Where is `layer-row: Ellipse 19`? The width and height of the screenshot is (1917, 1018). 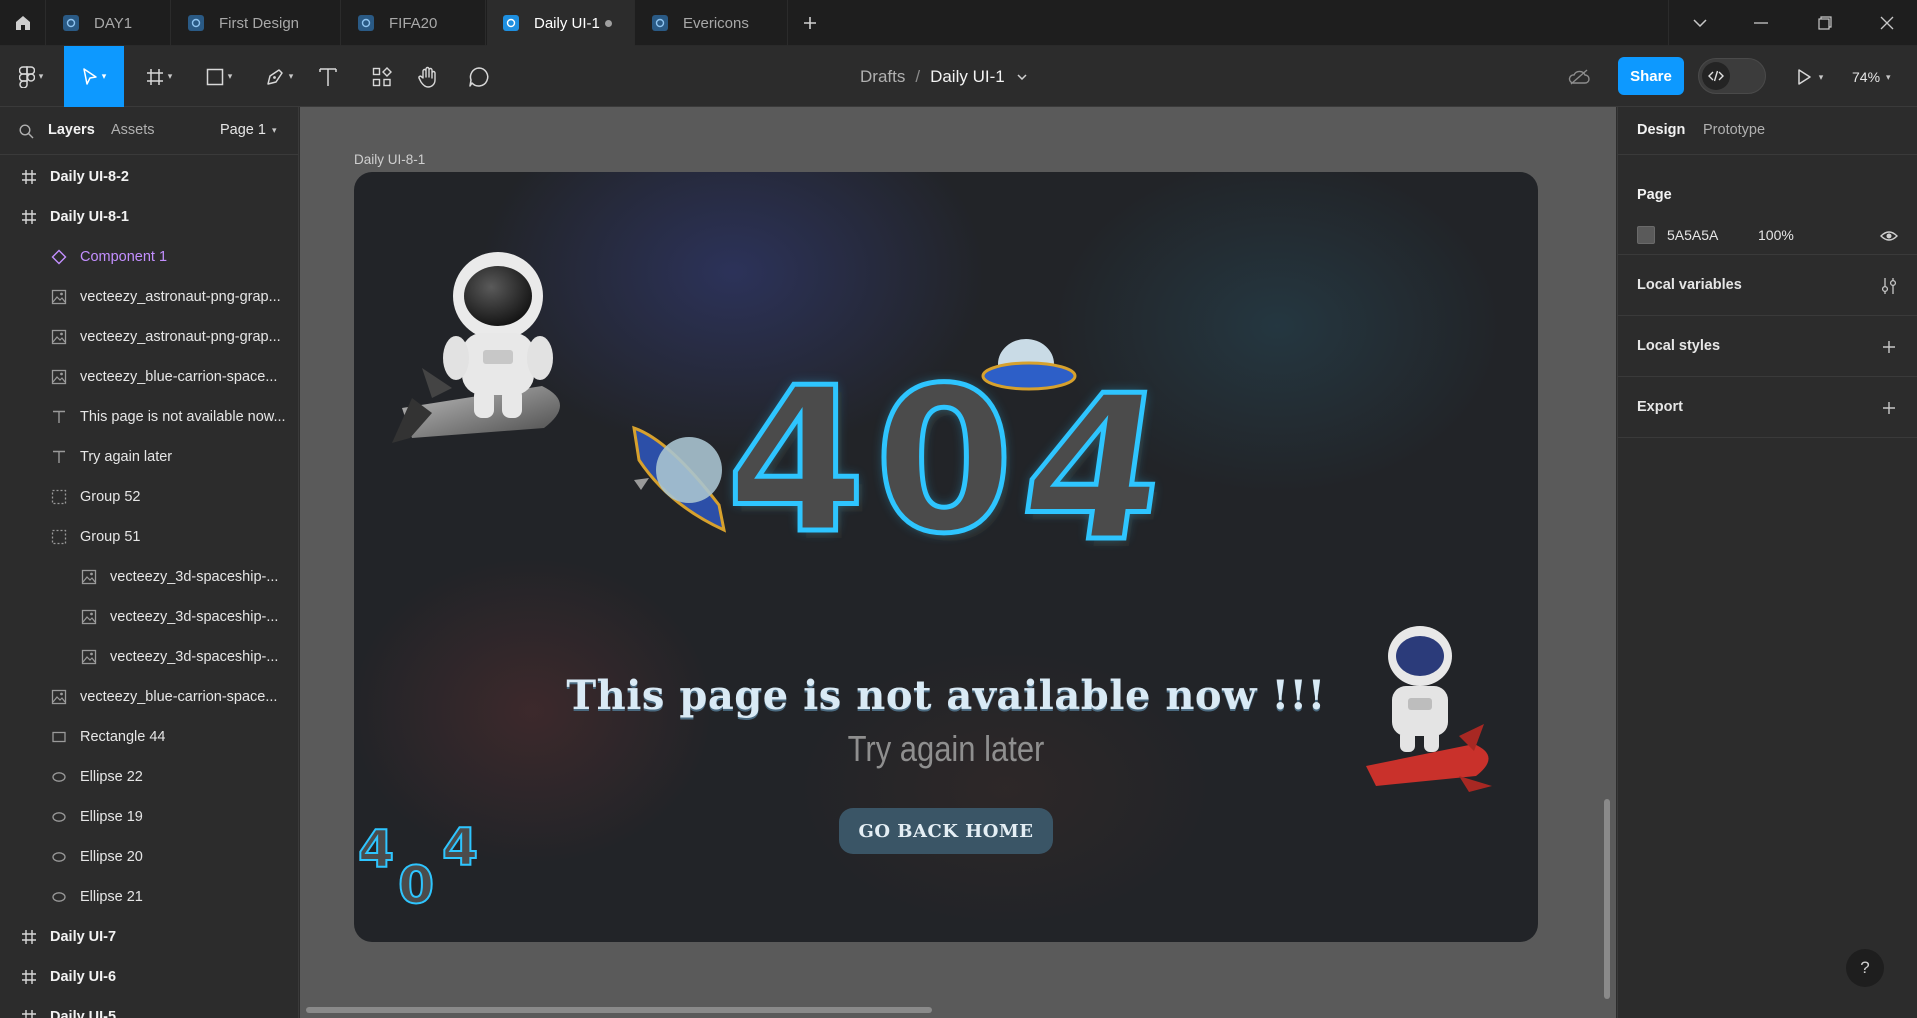
layer-row: Ellipse 19 is located at coordinates (149, 817).